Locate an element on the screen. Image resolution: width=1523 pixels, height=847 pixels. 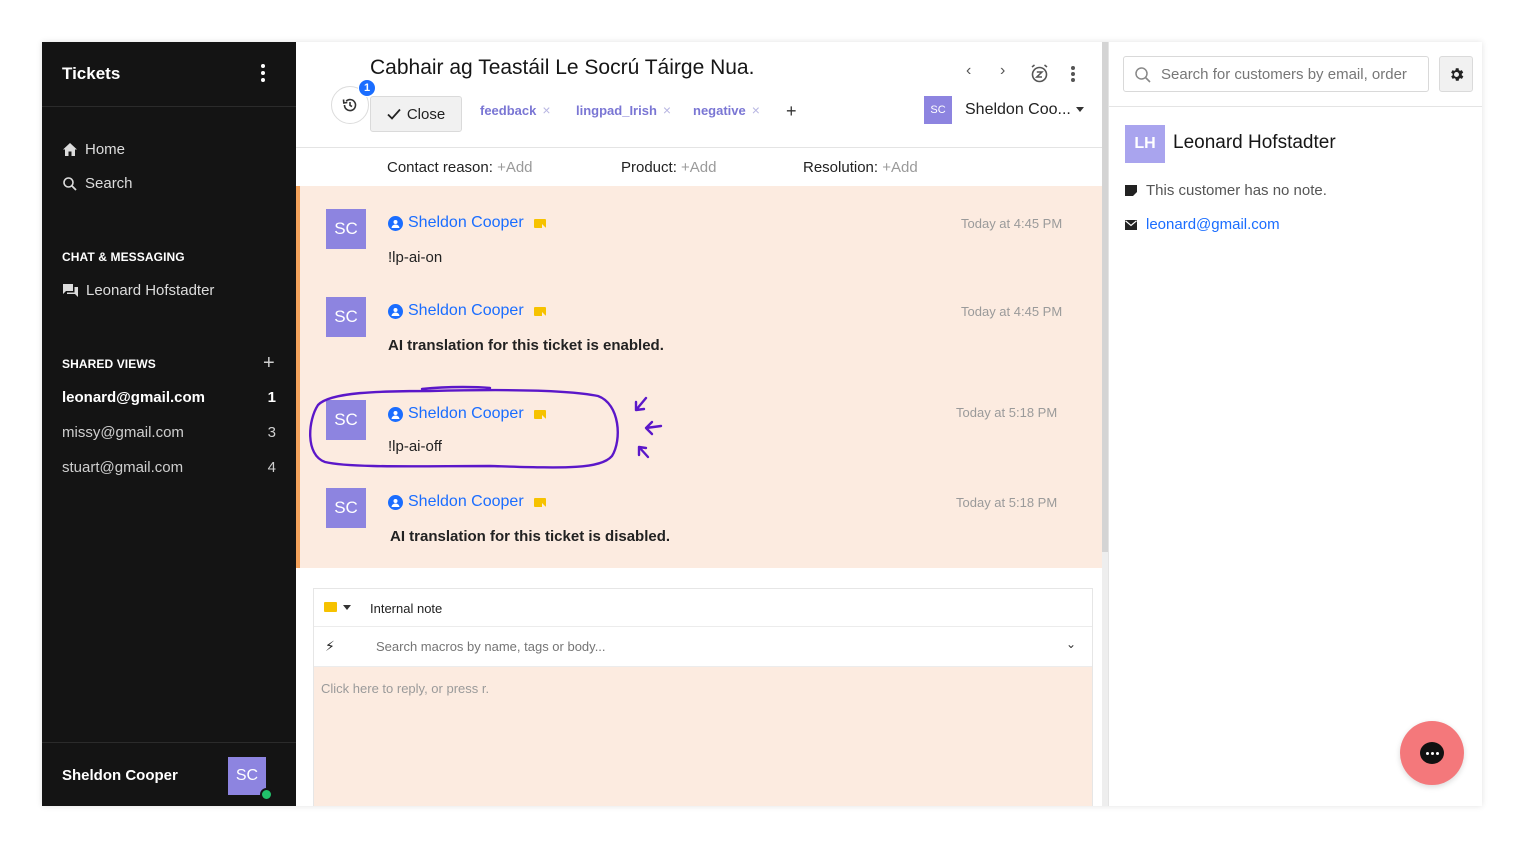
customer-email-text: leonard@gmail.com is located at coordinates (1213, 224).